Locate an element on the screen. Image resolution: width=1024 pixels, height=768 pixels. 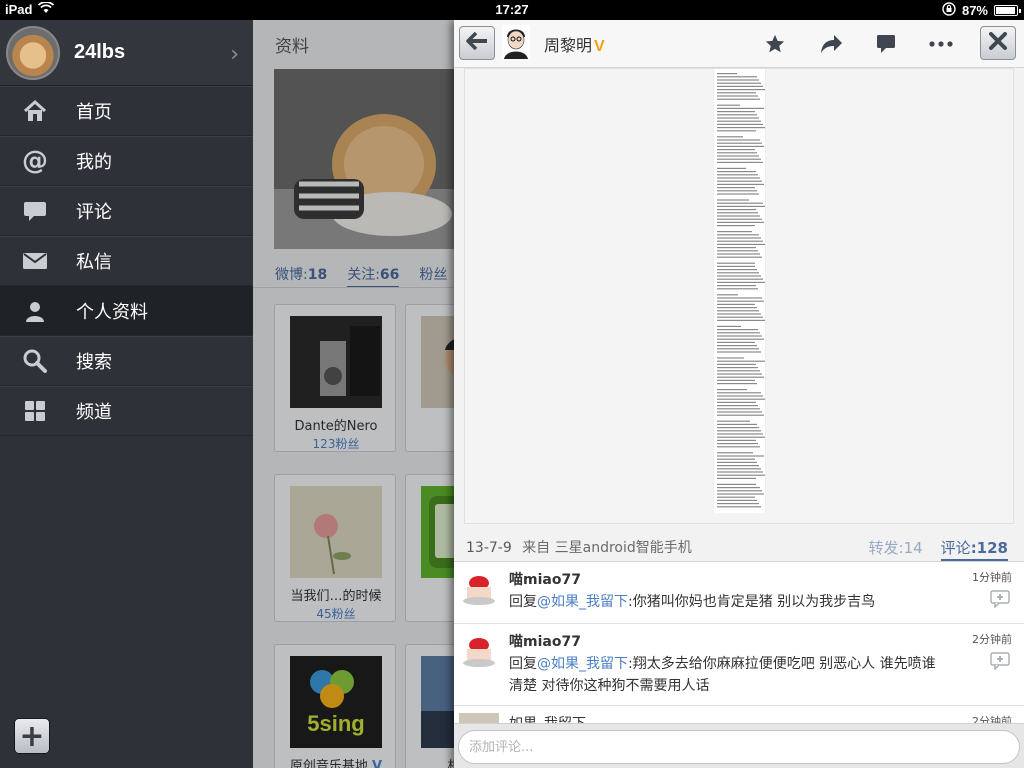
sidebar-item-mine: @ 我的 is located at coordinates (126, 161).